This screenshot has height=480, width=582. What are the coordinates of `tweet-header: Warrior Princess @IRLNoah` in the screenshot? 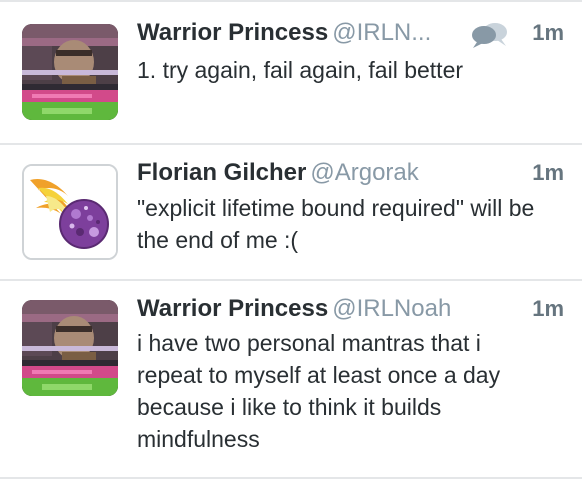 It's located at (347, 309).